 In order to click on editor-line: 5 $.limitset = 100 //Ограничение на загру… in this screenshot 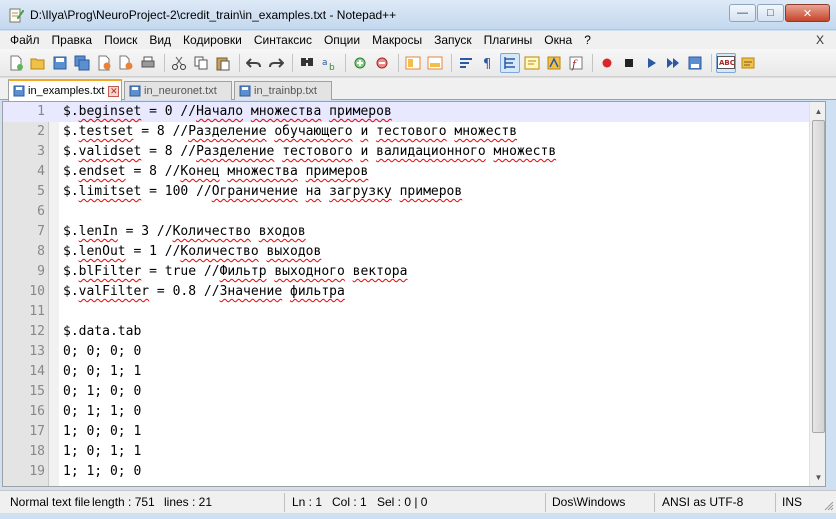, I will do `click(406, 192)`.